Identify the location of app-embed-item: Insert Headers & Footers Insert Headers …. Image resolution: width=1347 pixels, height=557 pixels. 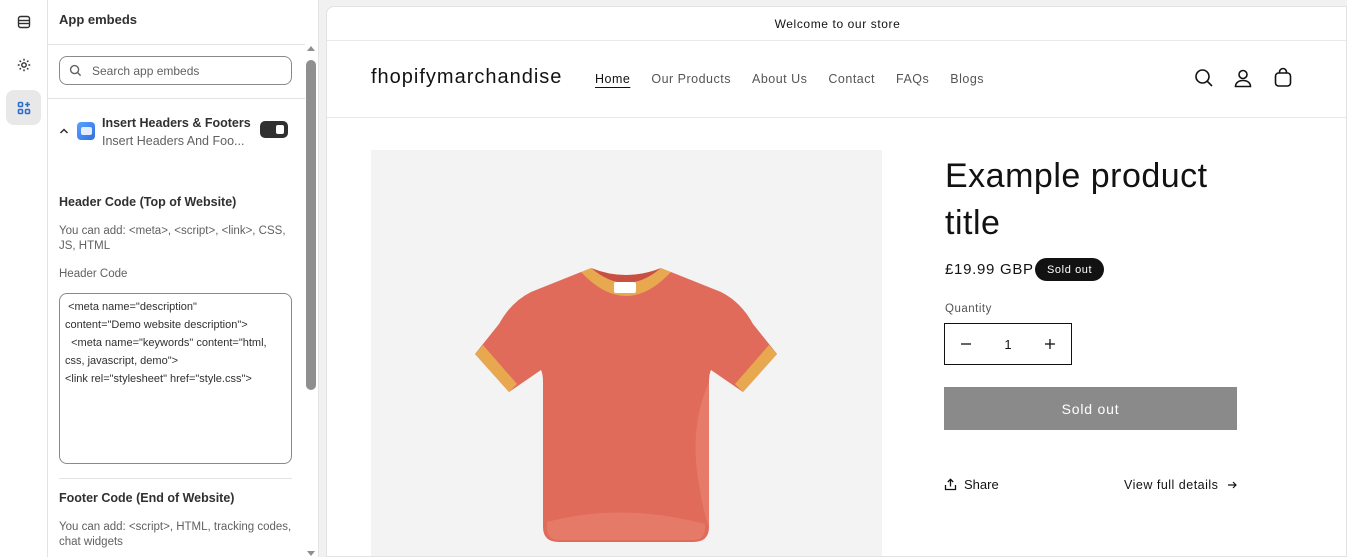
(177, 132).